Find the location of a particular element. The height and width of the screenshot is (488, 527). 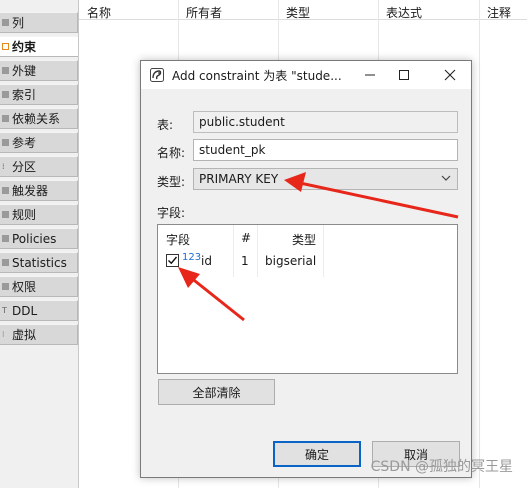

grid-header-expression: 表达式 is located at coordinates (404, 12).